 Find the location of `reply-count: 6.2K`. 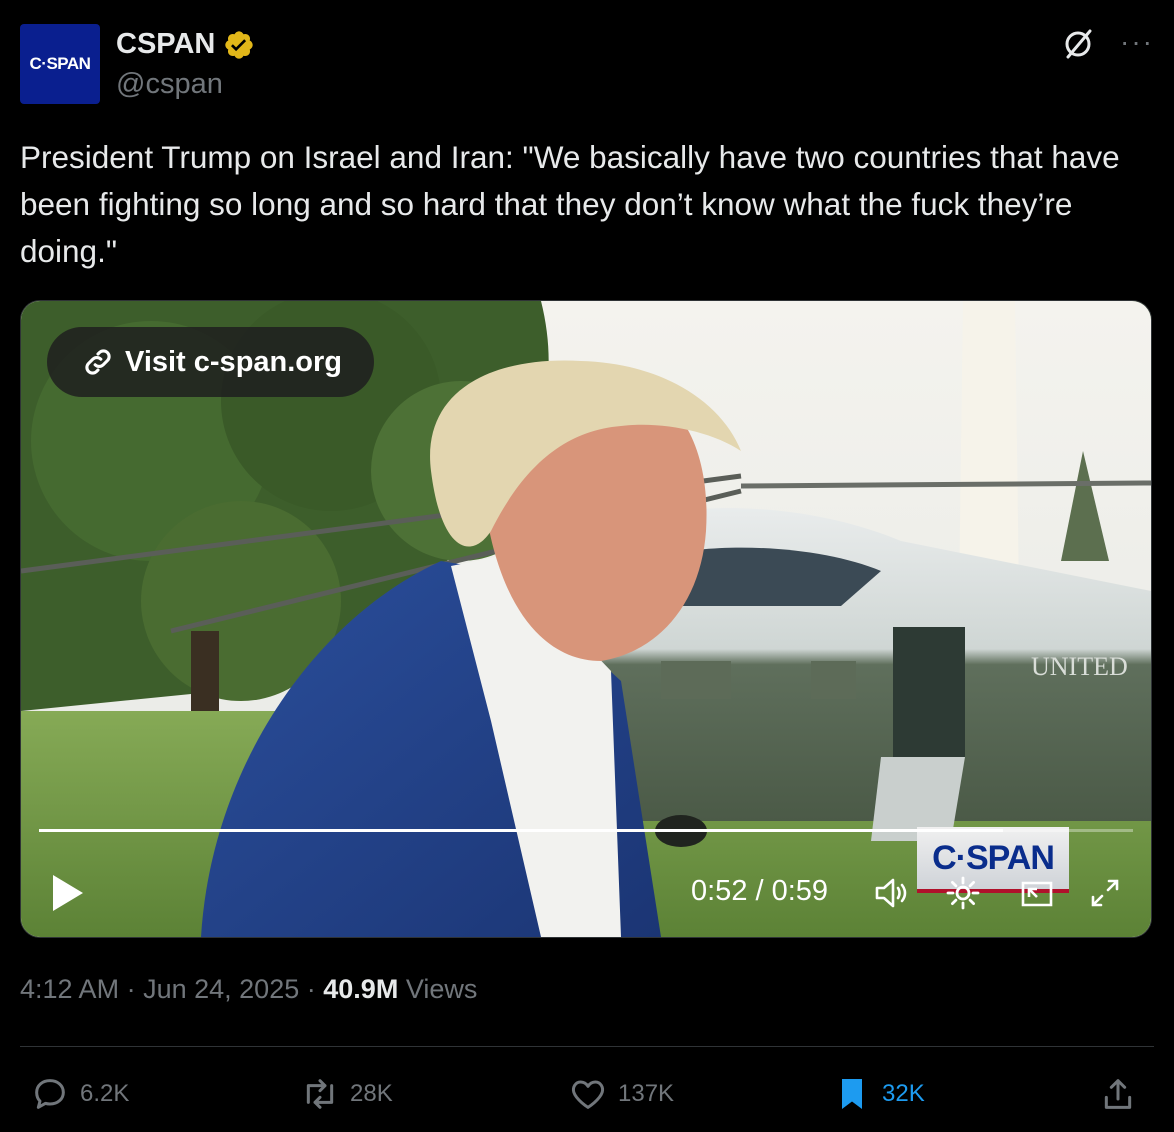

reply-count: 6.2K is located at coordinates (105, 1093).